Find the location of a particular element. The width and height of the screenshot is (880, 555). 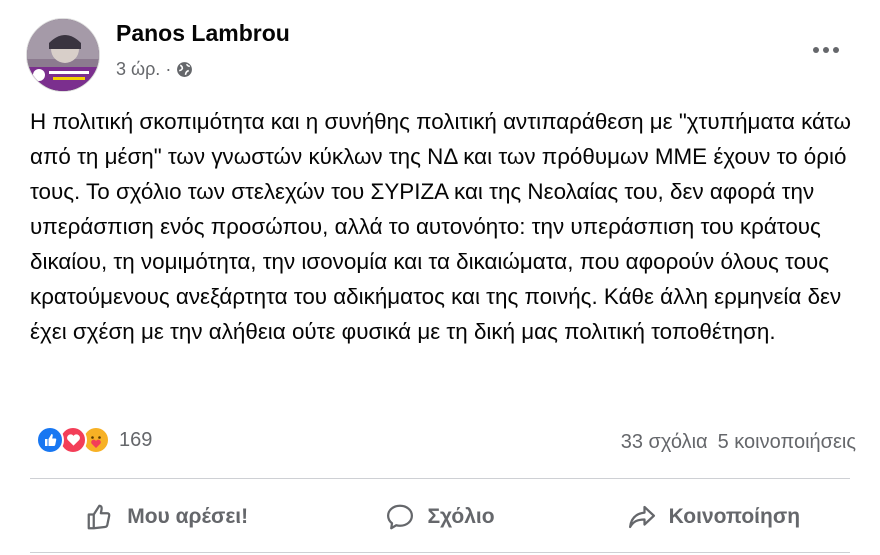

post-meta: 3 ώρ. · is located at coordinates (154, 69).